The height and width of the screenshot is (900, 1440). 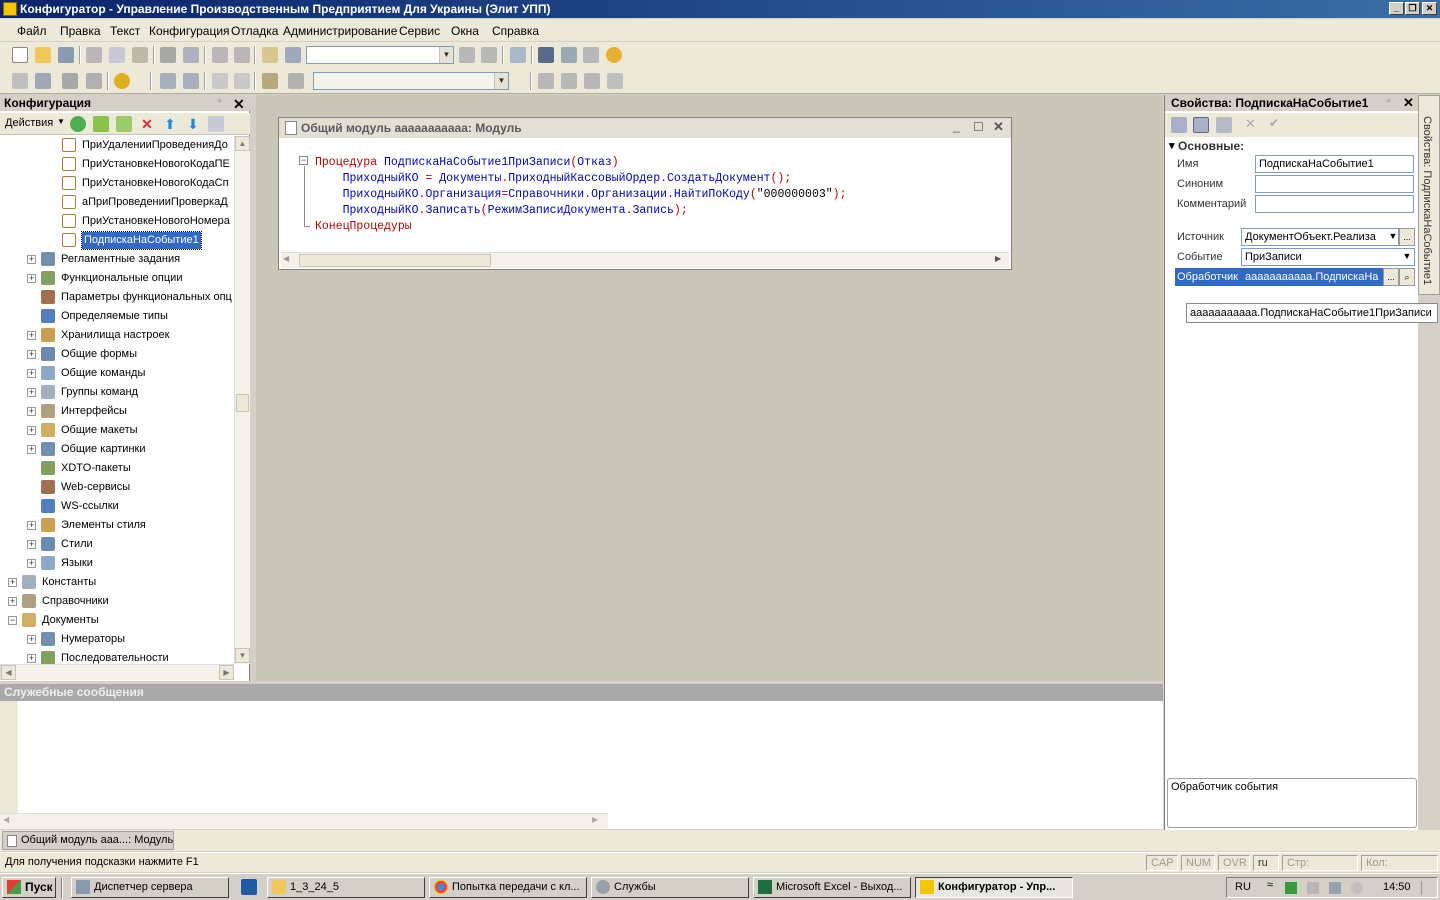 What do you see at coordinates (978, 127) in the screenshot?
I see `maximize-icon: ☐` at bounding box center [978, 127].